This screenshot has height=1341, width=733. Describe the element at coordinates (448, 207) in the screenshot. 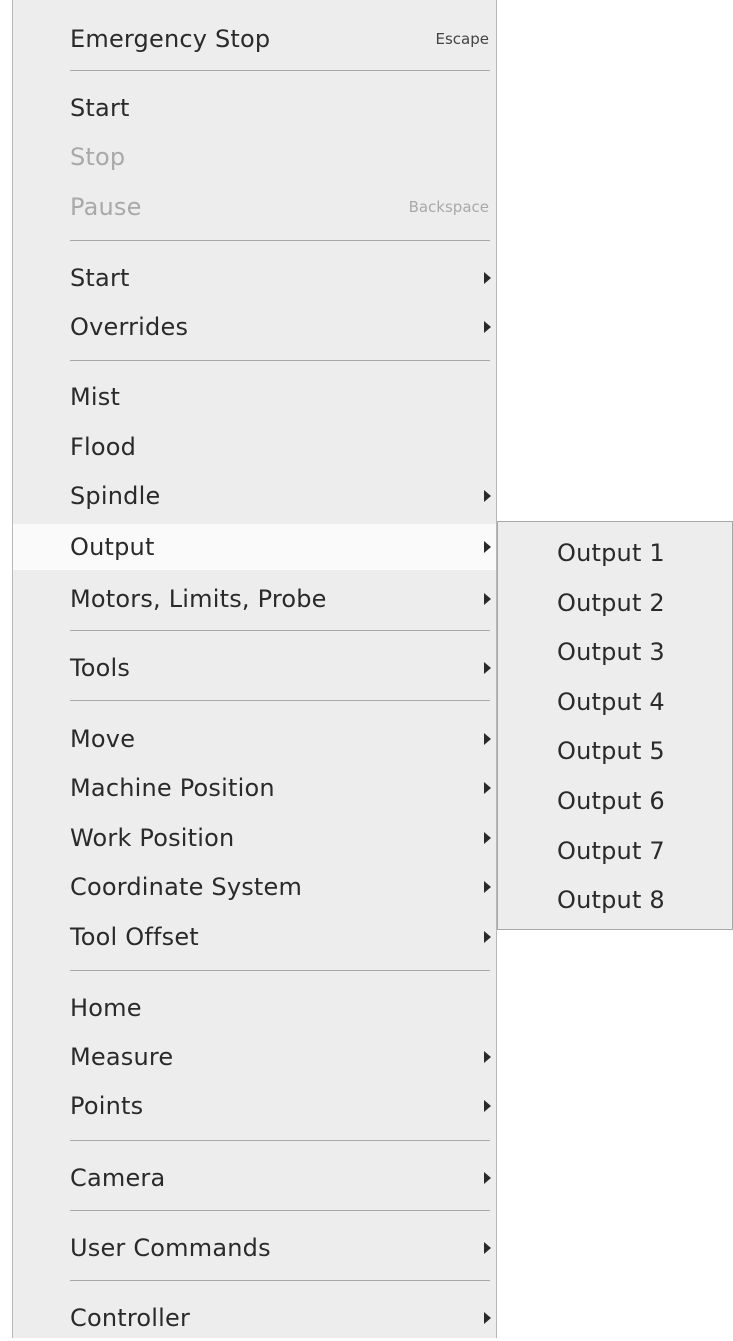

I see `shortcut-label: Backspace` at that location.